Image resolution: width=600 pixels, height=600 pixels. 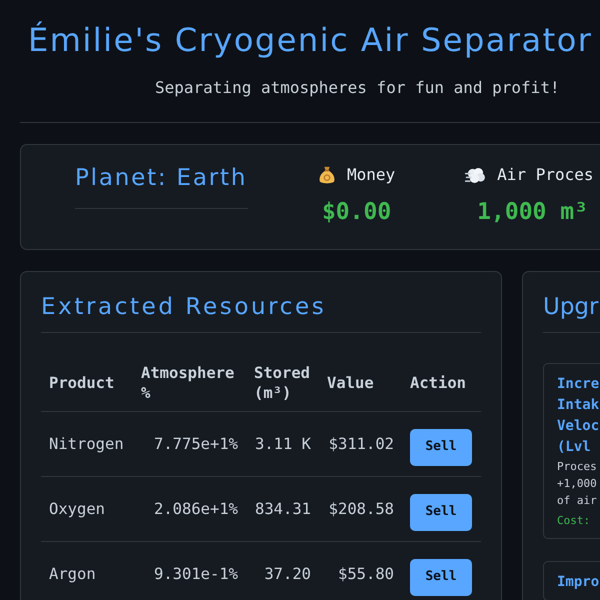 I want to click on section-heading: Extracted Resources, so click(x=261, y=312).